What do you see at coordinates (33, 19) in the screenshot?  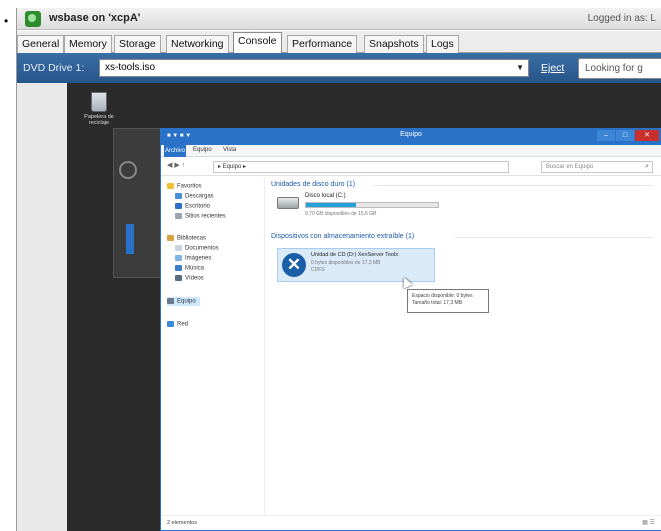 I see `vm-icon` at bounding box center [33, 19].